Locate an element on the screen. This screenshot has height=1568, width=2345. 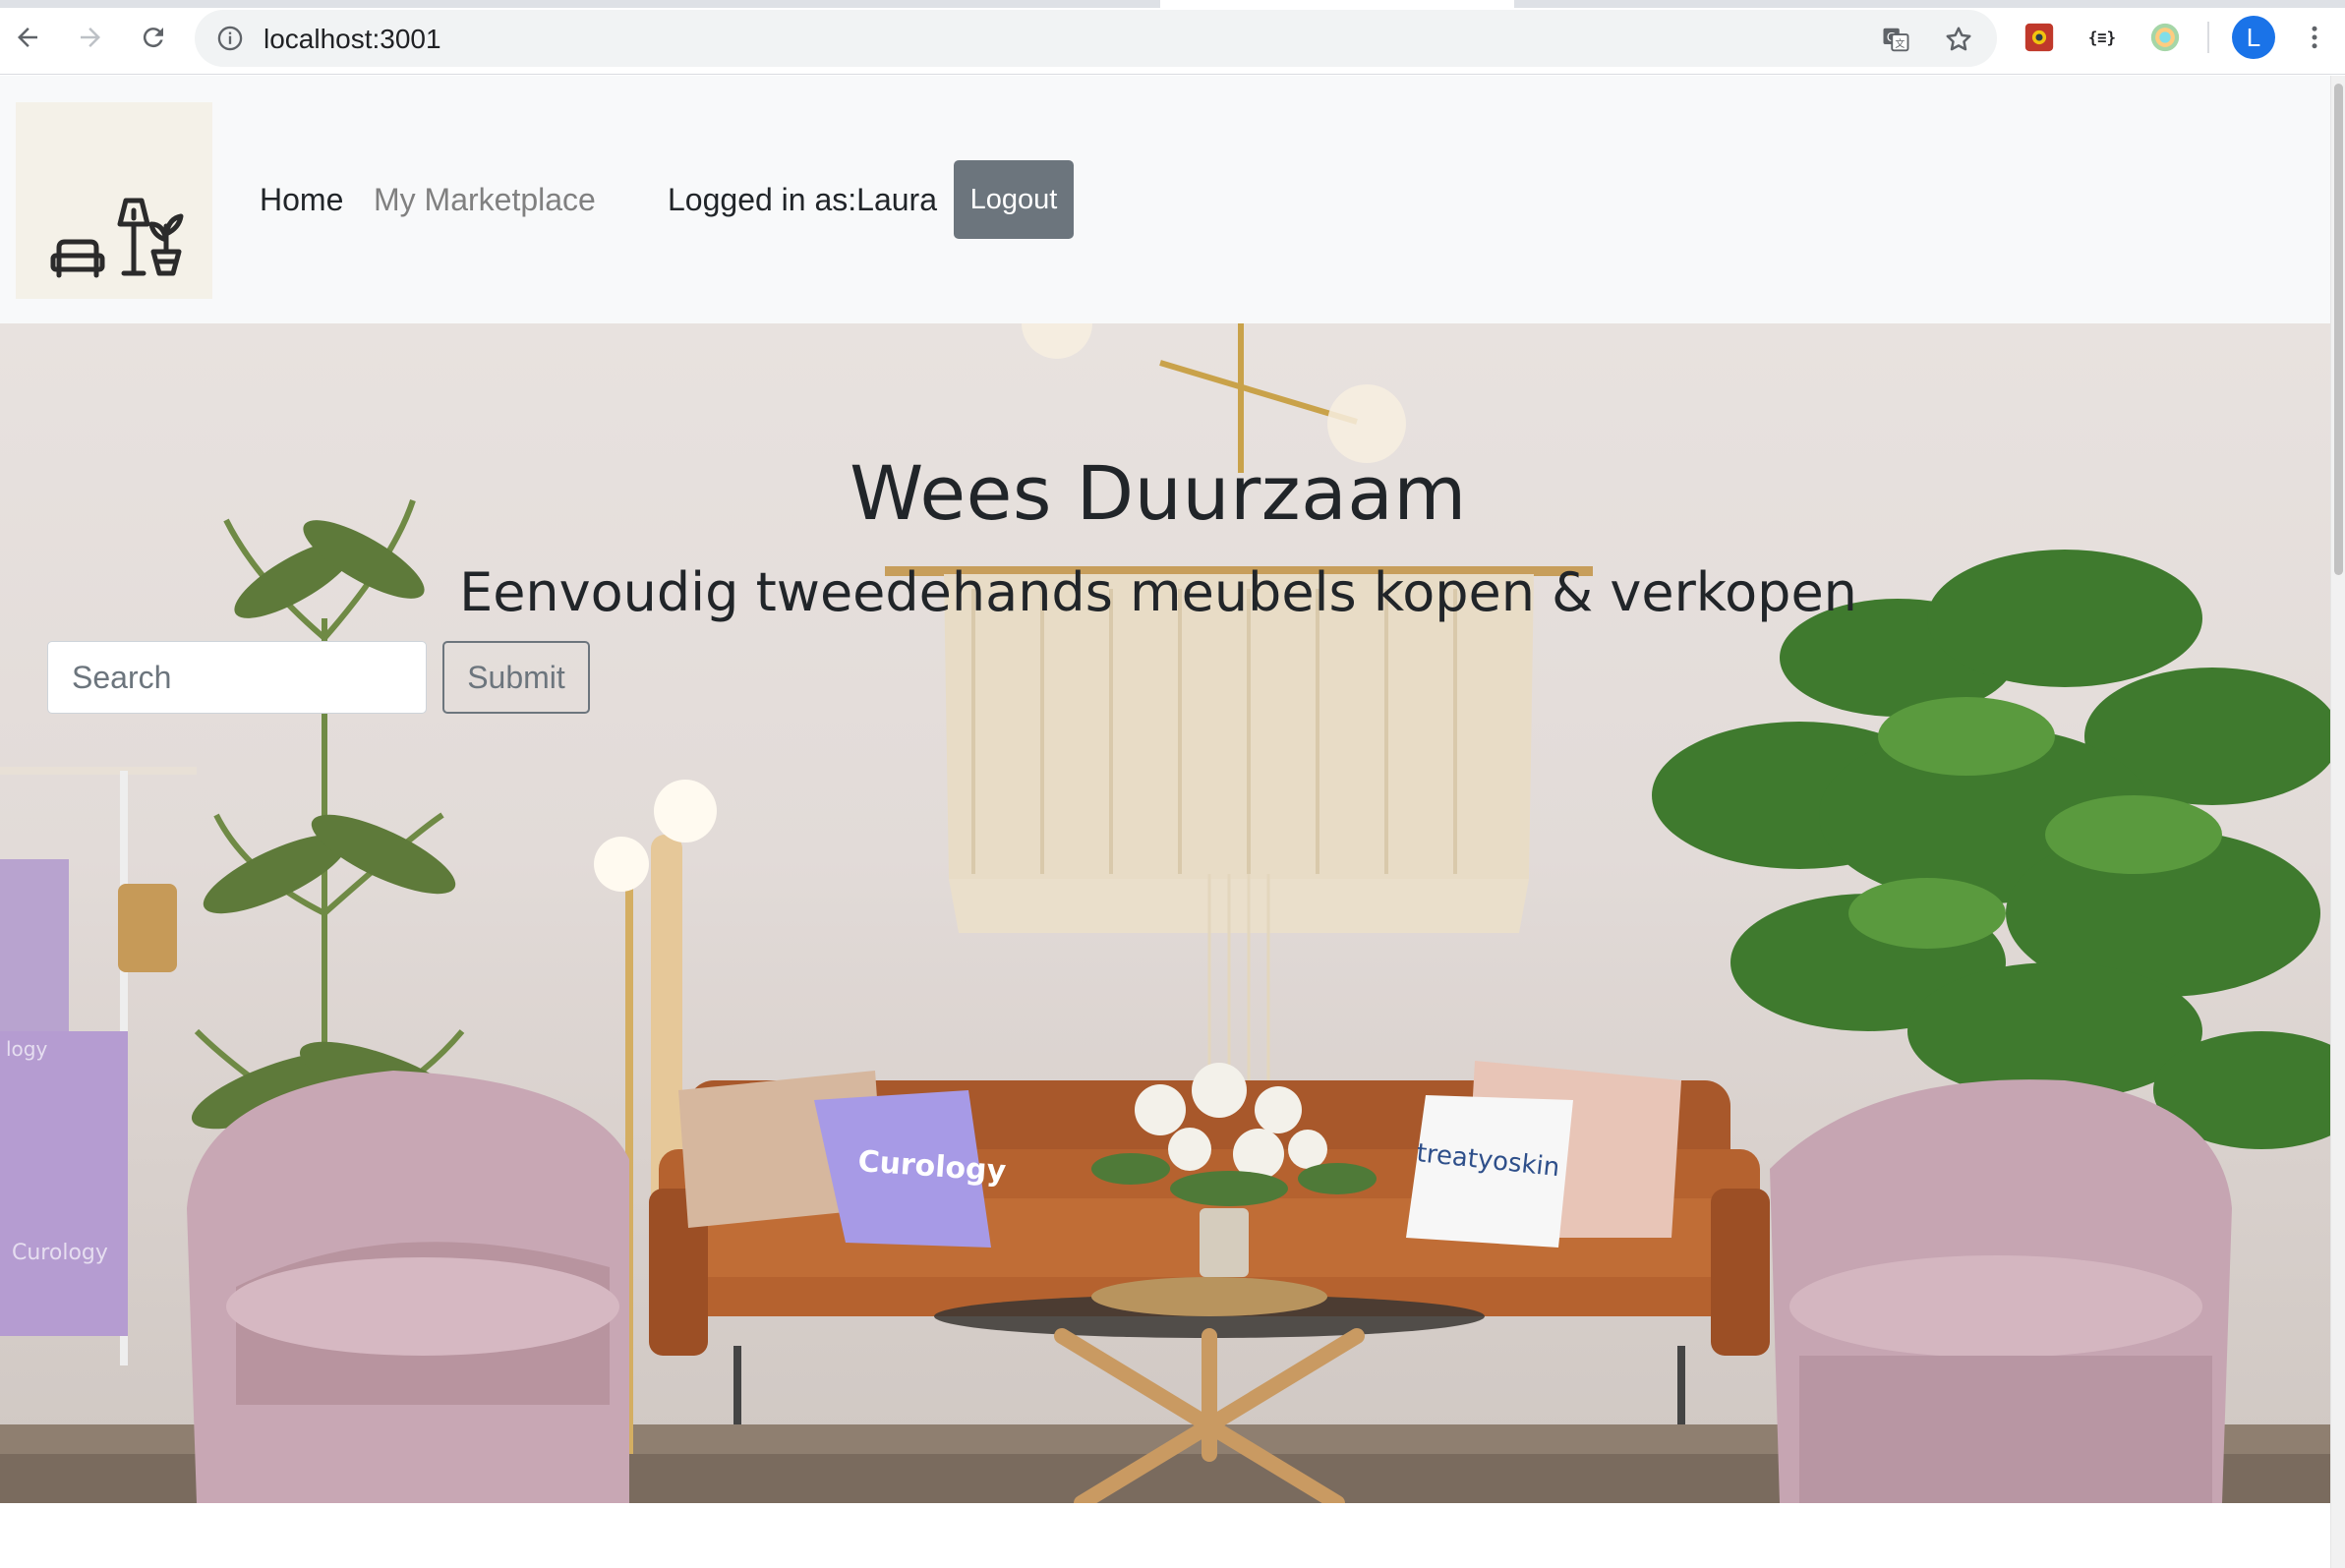
url-text: localhost:3001 is located at coordinates (352, 39).